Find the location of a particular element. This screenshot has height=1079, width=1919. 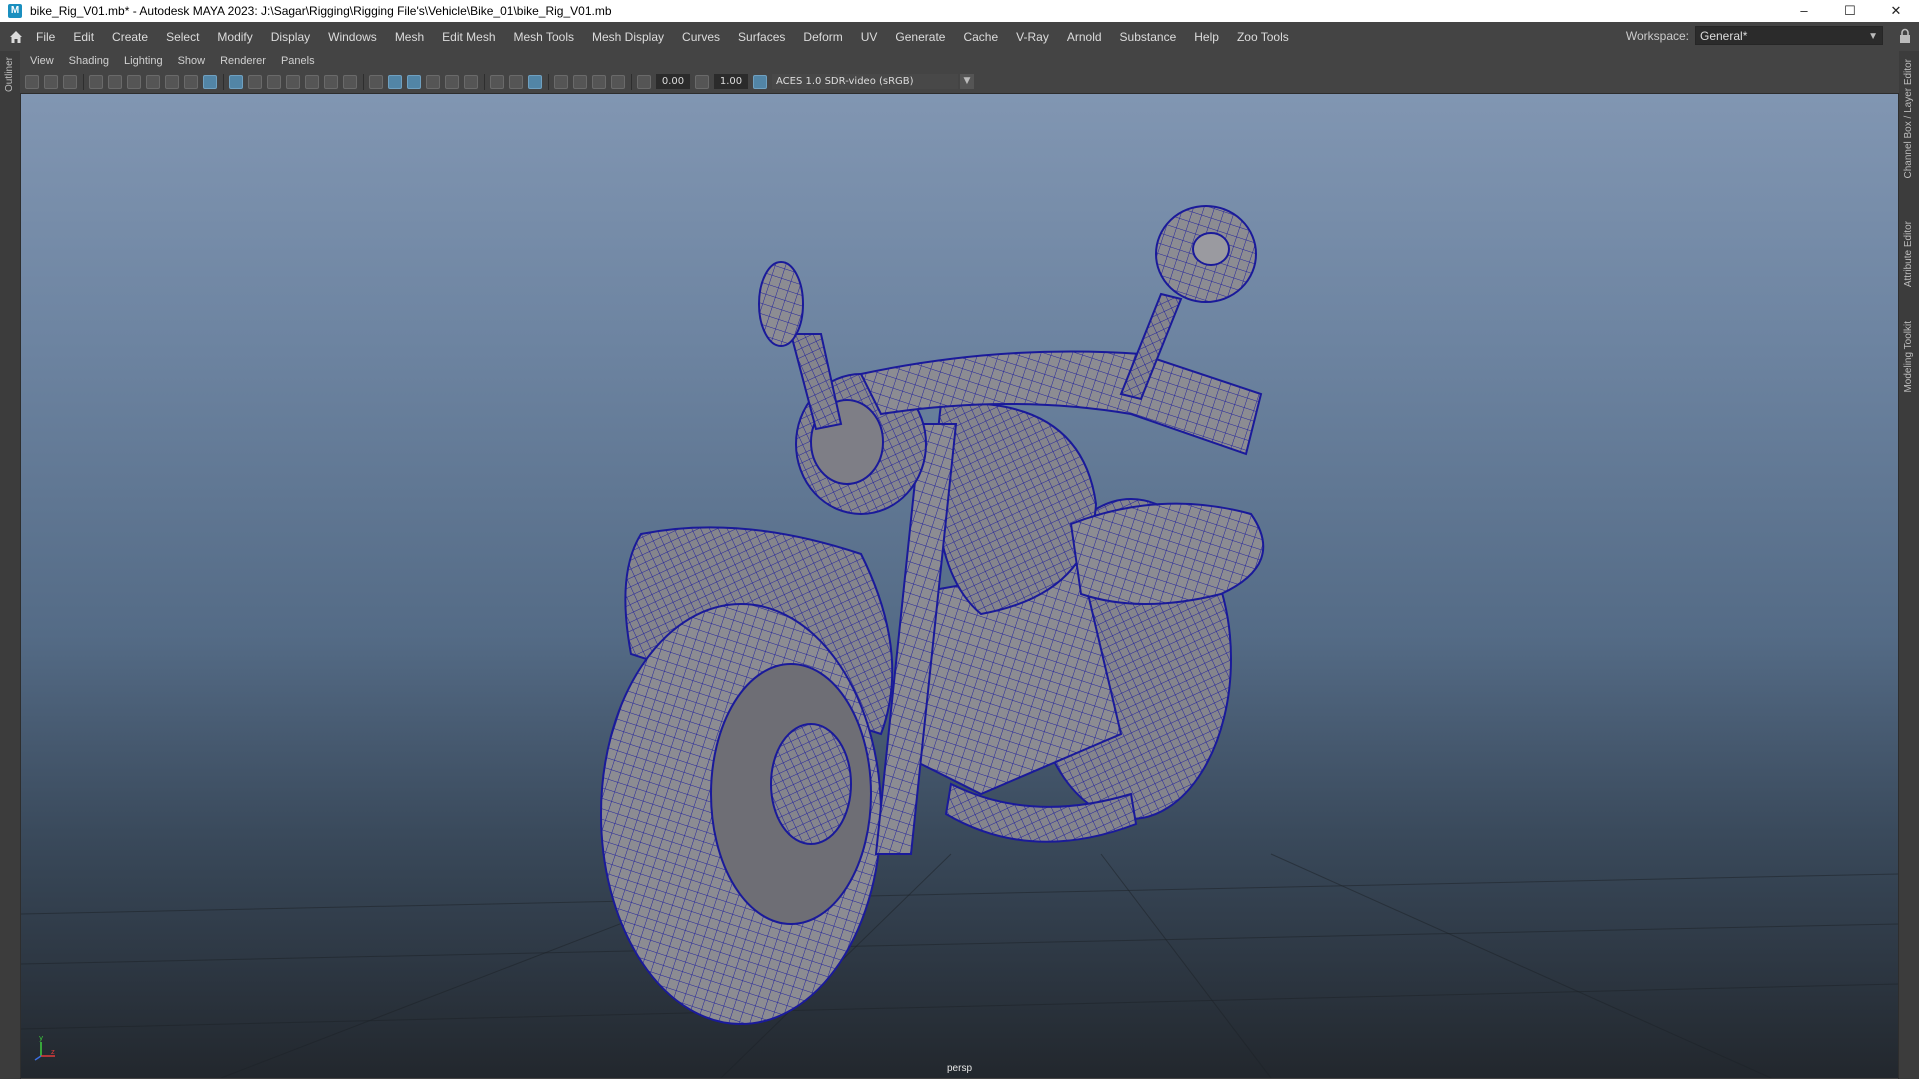

field-chart-icon is located at coordinates (312, 81).